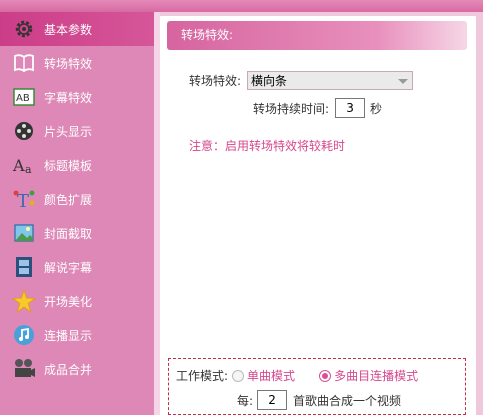 The height and width of the screenshot is (415, 483). What do you see at coordinates (241, 6) in the screenshot?
I see `top-bar` at bounding box center [241, 6].